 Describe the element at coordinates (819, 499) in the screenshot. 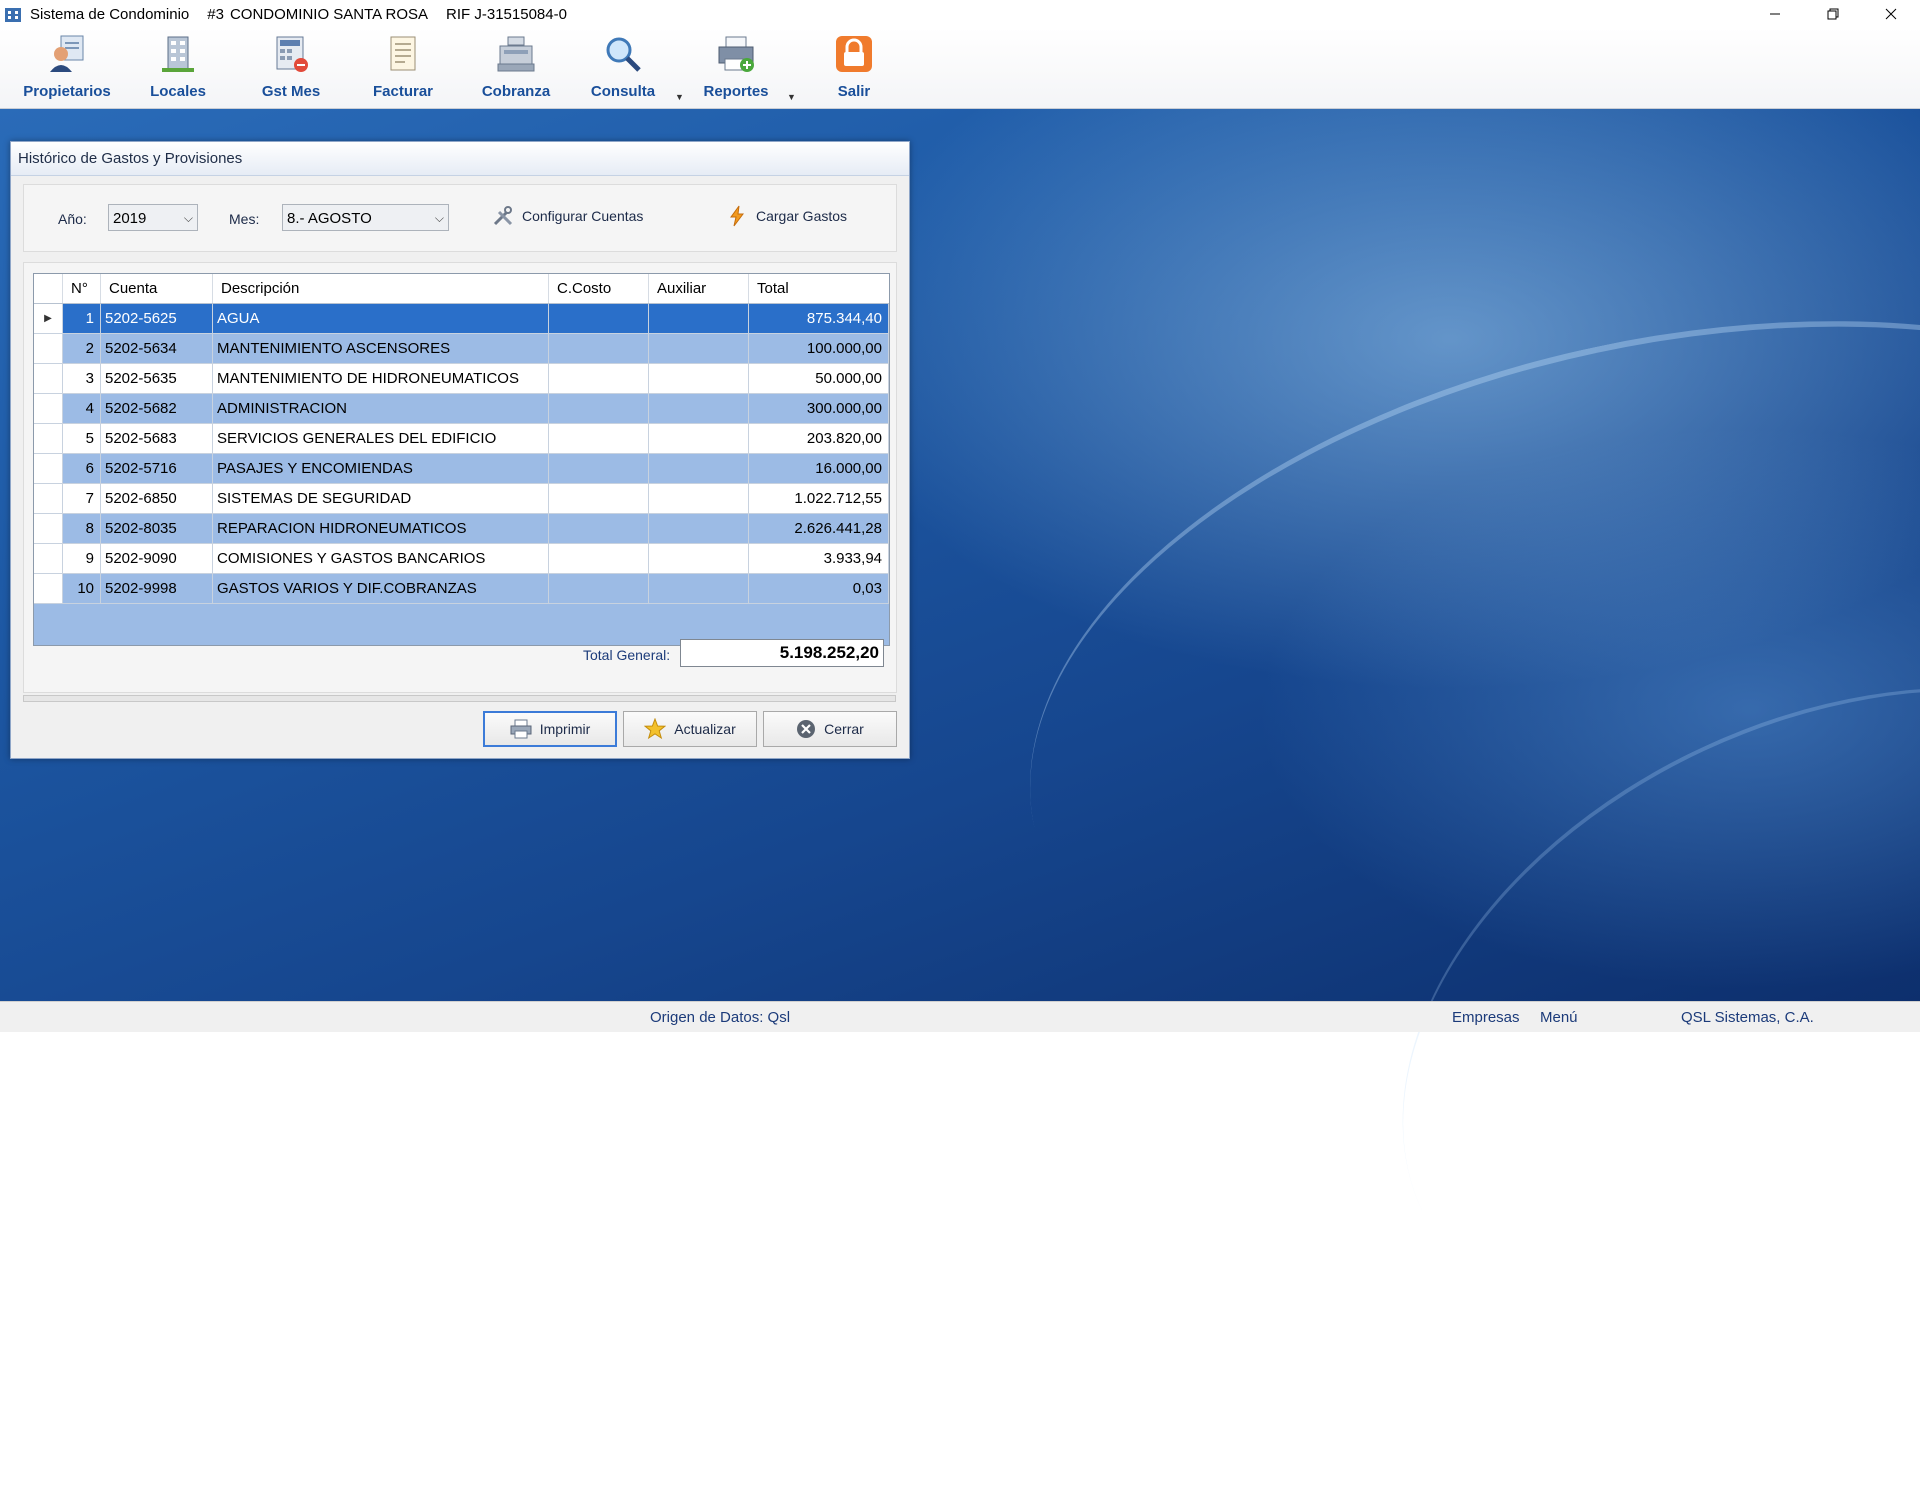

I see `row-total: 1.022.712,55` at that location.